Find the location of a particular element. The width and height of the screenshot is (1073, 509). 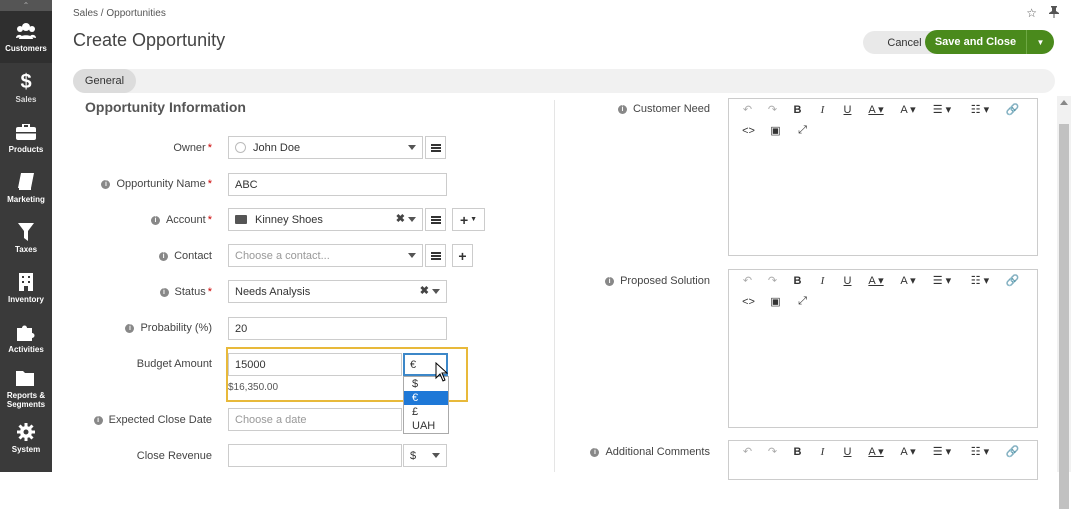

sidebar-item-products: Products is located at coordinates (26, 138).